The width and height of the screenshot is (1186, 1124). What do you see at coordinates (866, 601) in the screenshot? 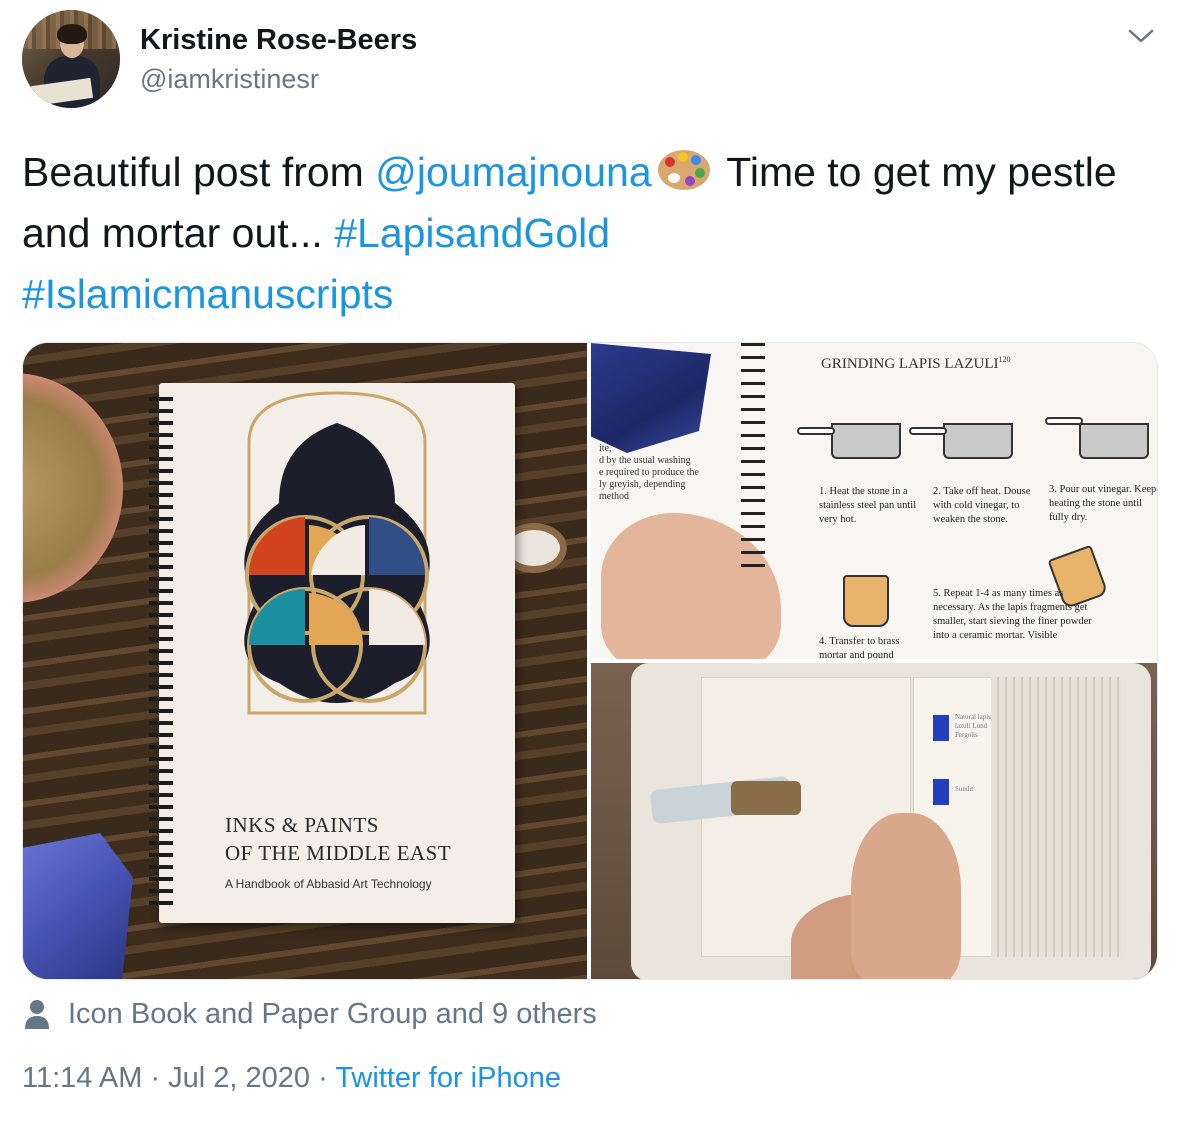
I see `mortar-illustration` at bounding box center [866, 601].